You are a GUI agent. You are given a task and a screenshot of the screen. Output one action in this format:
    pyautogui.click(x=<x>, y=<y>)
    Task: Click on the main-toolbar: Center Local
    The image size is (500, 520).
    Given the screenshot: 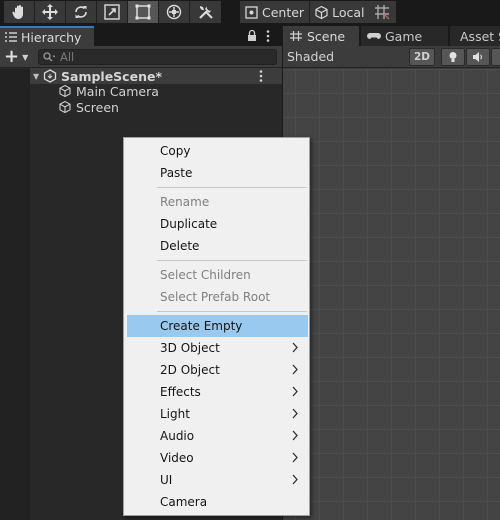 What is the action you would take?
    pyautogui.click(x=250, y=12)
    